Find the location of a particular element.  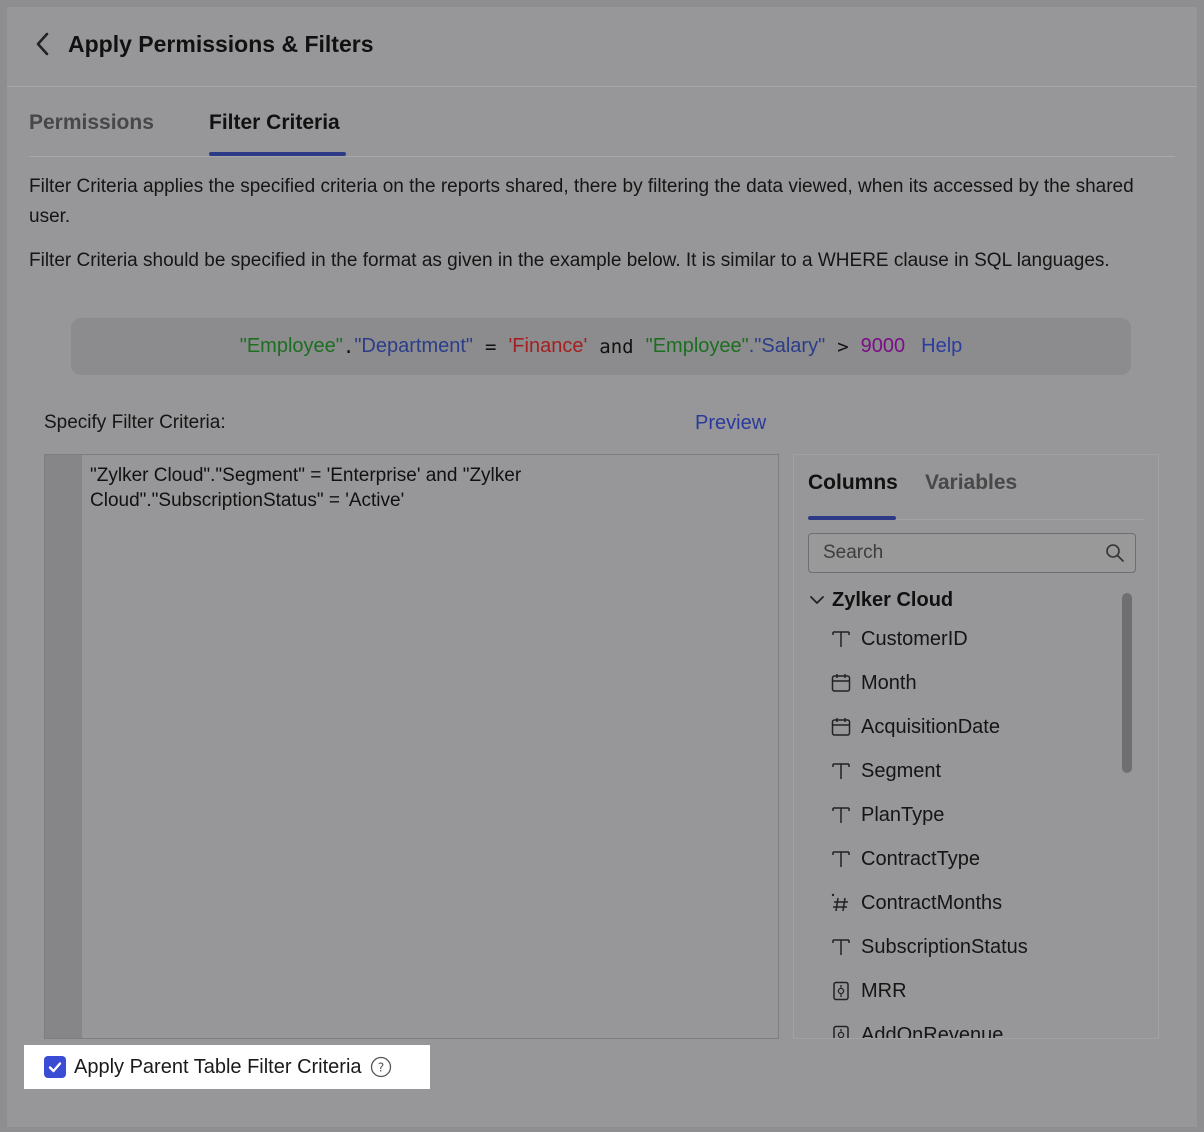

scroll-thumb is located at coordinates (1127, 683).